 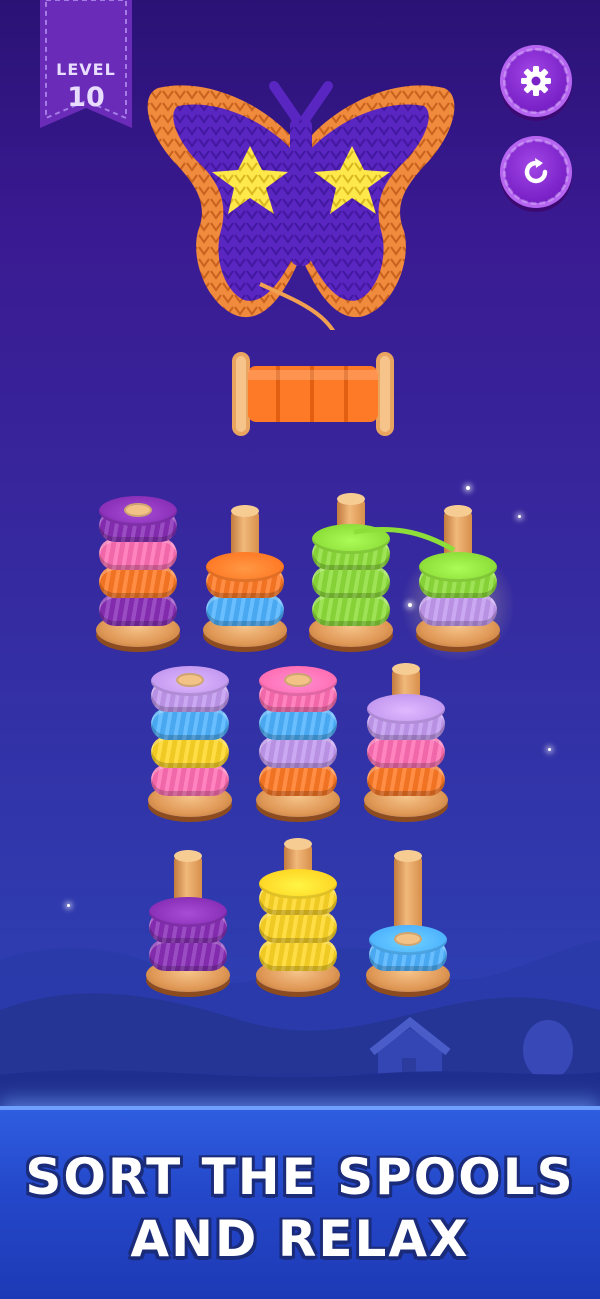 I want to click on restart-icon, so click(x=536, y=171).